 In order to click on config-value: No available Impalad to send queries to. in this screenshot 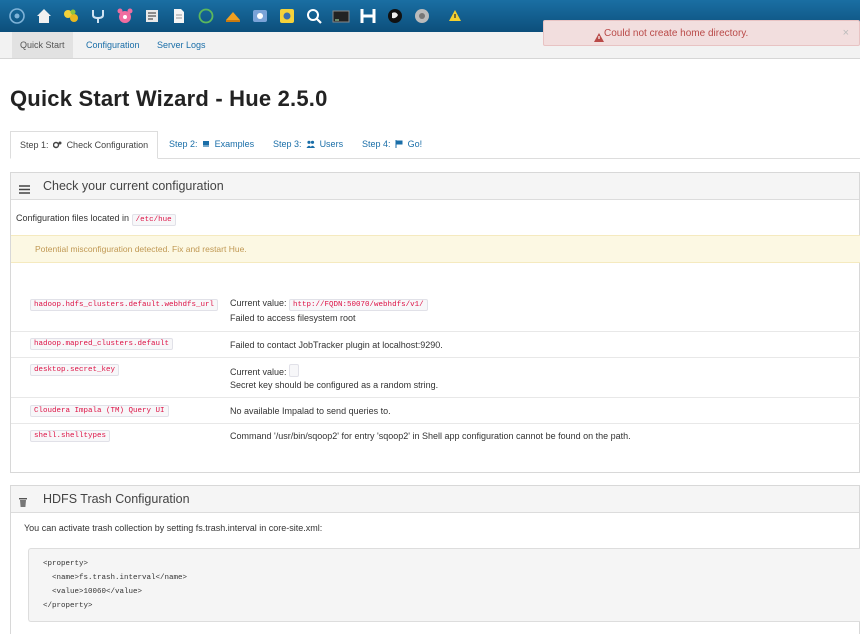, I will do `click(310, 411)`.